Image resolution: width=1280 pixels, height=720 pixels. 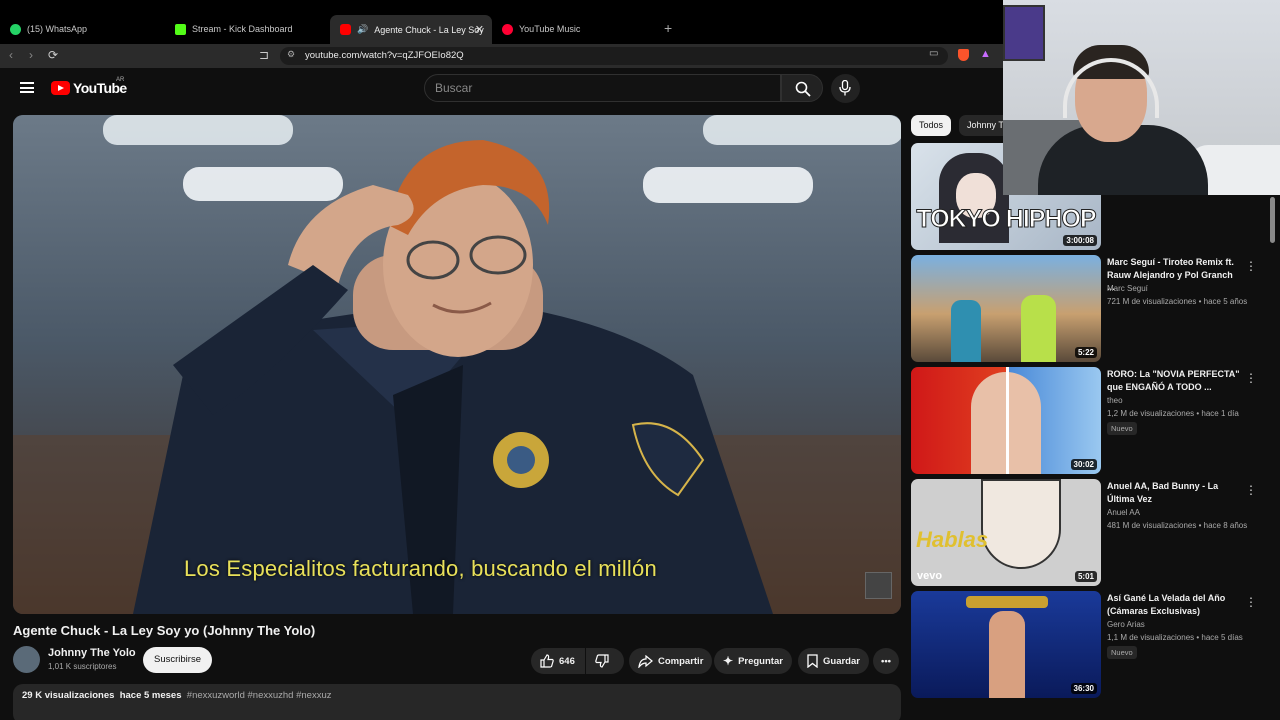 I want to click on region-code: AR, so click(x=120, y=80).